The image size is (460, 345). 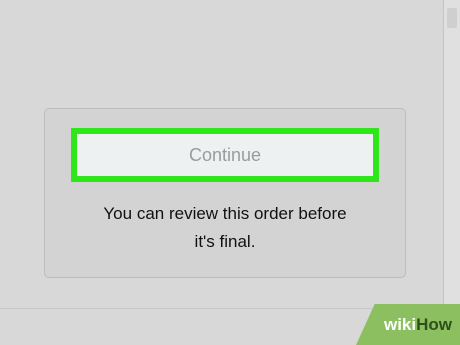 What do you see at coordinates (225, 155) in the screenshot?
I see `continue-button: Continue` at bounding box center [225, 155].